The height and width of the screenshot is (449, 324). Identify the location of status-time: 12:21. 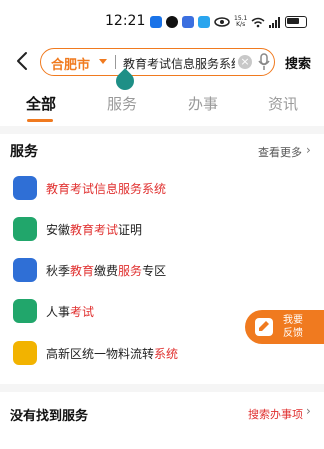
(125, 21).